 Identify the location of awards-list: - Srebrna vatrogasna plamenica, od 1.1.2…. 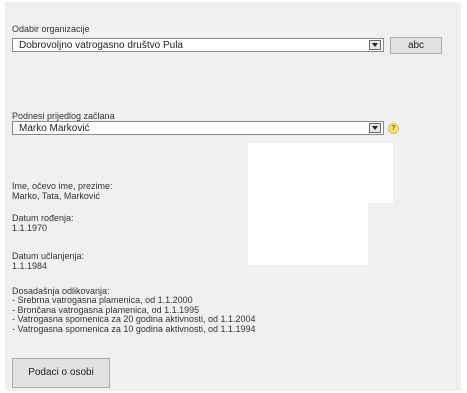
(134, 314).